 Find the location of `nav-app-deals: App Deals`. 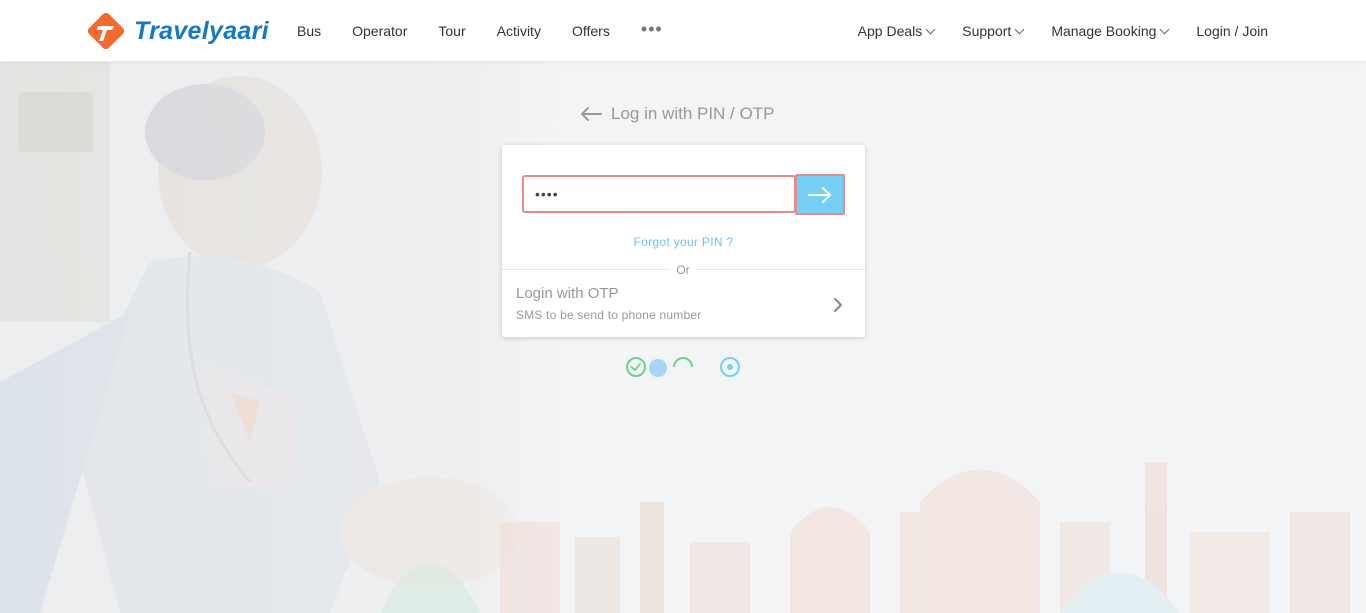

nav-app-deals: App Deals is located at coordinates (896, 31).